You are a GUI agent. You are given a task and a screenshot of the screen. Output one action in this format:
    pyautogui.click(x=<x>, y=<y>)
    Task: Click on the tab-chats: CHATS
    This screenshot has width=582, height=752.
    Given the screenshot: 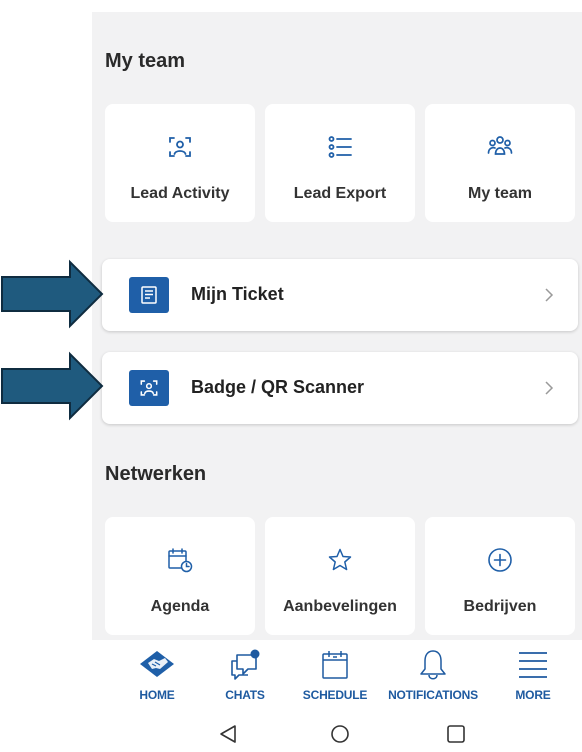 What is the action you would take?
    pyautogui.click(x=245, y=675)
    